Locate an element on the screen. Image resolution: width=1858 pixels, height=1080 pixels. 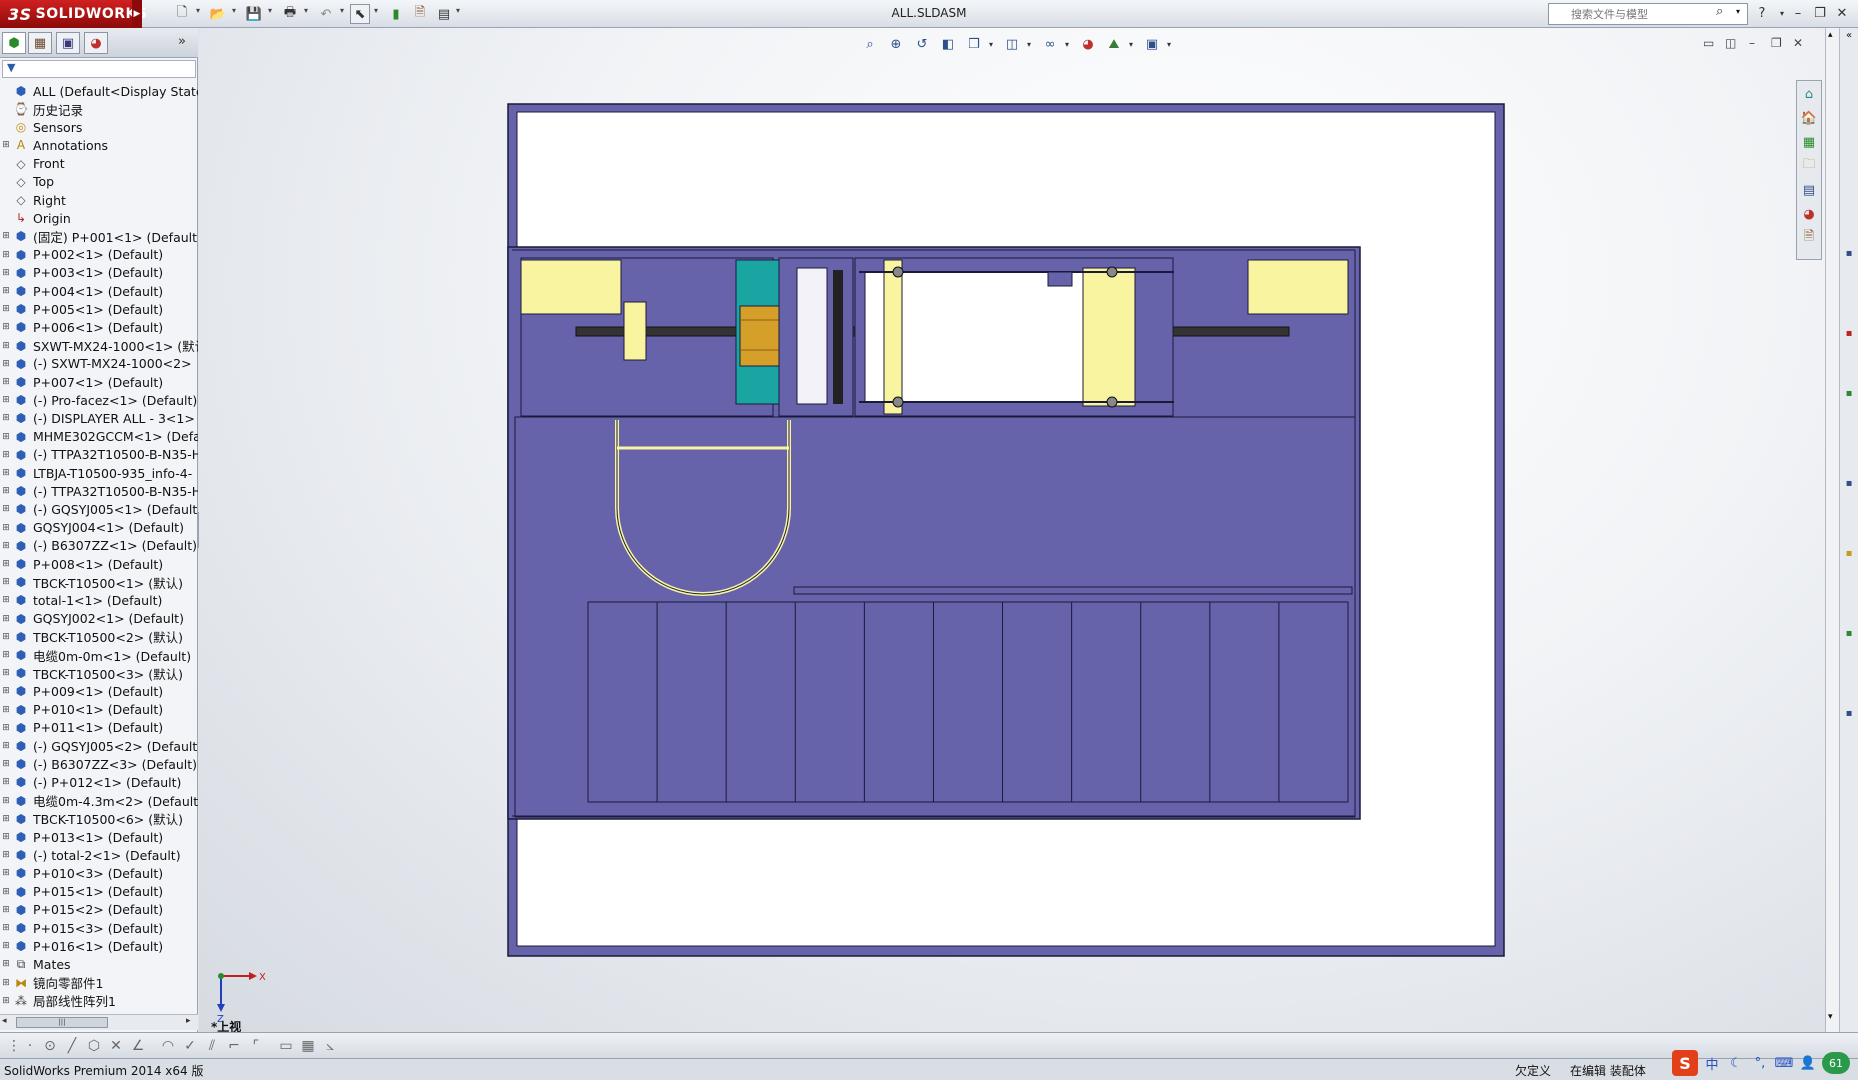
tree-item: ⊞ ⬢ (固定) P+001<1> (Default) is located at coordinates (99, 236).